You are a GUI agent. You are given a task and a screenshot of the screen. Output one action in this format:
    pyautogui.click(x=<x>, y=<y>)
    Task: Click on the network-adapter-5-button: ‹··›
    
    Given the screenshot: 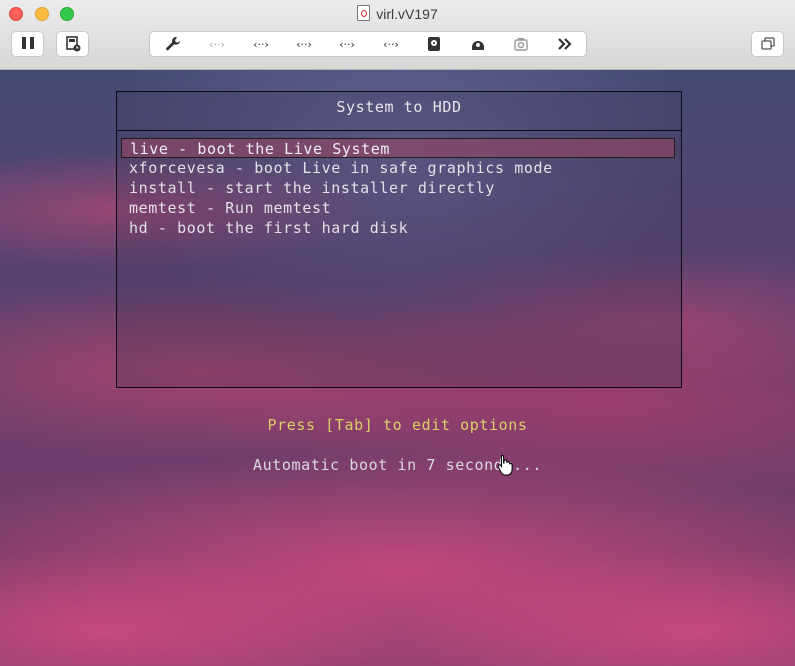 What is the action you would take?
    pyautogui.click(x=391, y=44)
    